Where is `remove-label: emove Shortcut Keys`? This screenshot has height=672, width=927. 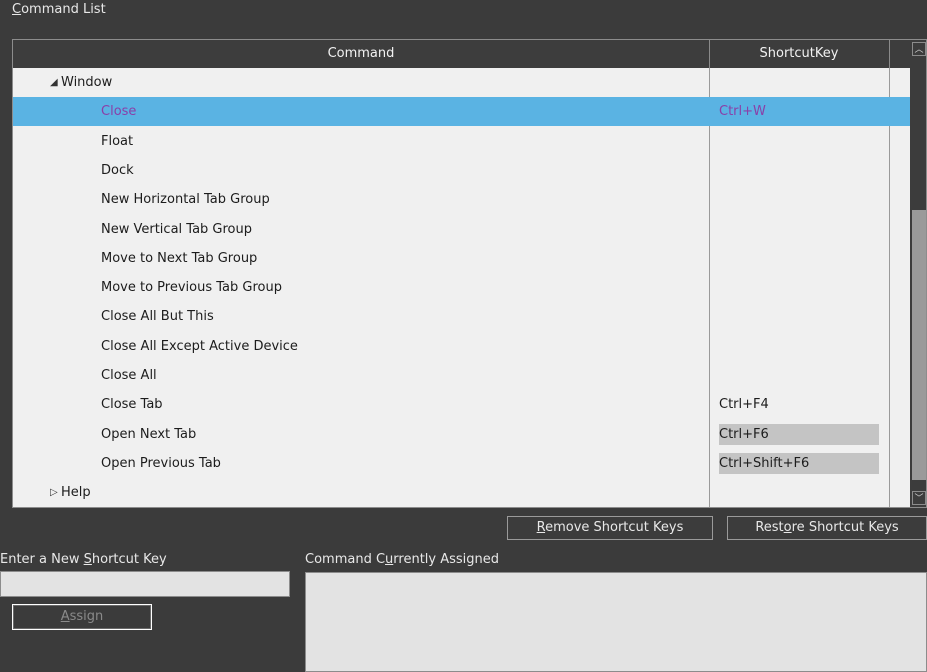
remove-label: emove Shortcut Keys is located at coordinates (614, 527).